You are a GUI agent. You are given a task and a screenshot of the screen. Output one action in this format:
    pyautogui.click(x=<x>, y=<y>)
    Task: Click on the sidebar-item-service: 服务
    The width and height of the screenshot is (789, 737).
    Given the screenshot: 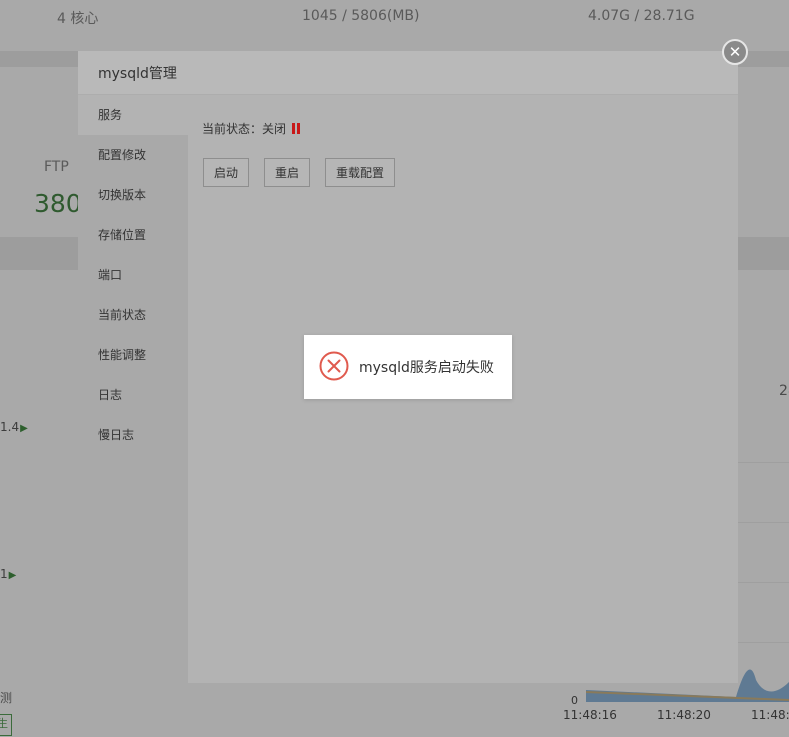 What is the action you would take?
    pyautogui.click(x=133, y=115)
    